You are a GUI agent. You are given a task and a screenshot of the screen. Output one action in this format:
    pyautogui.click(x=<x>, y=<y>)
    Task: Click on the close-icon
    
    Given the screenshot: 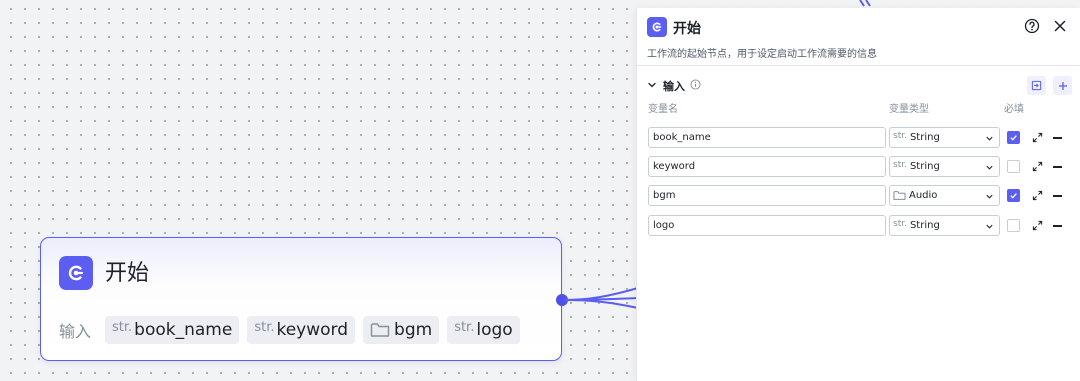 What is the action you would take?
    pyautogui.click(x=1060, y=26)
    